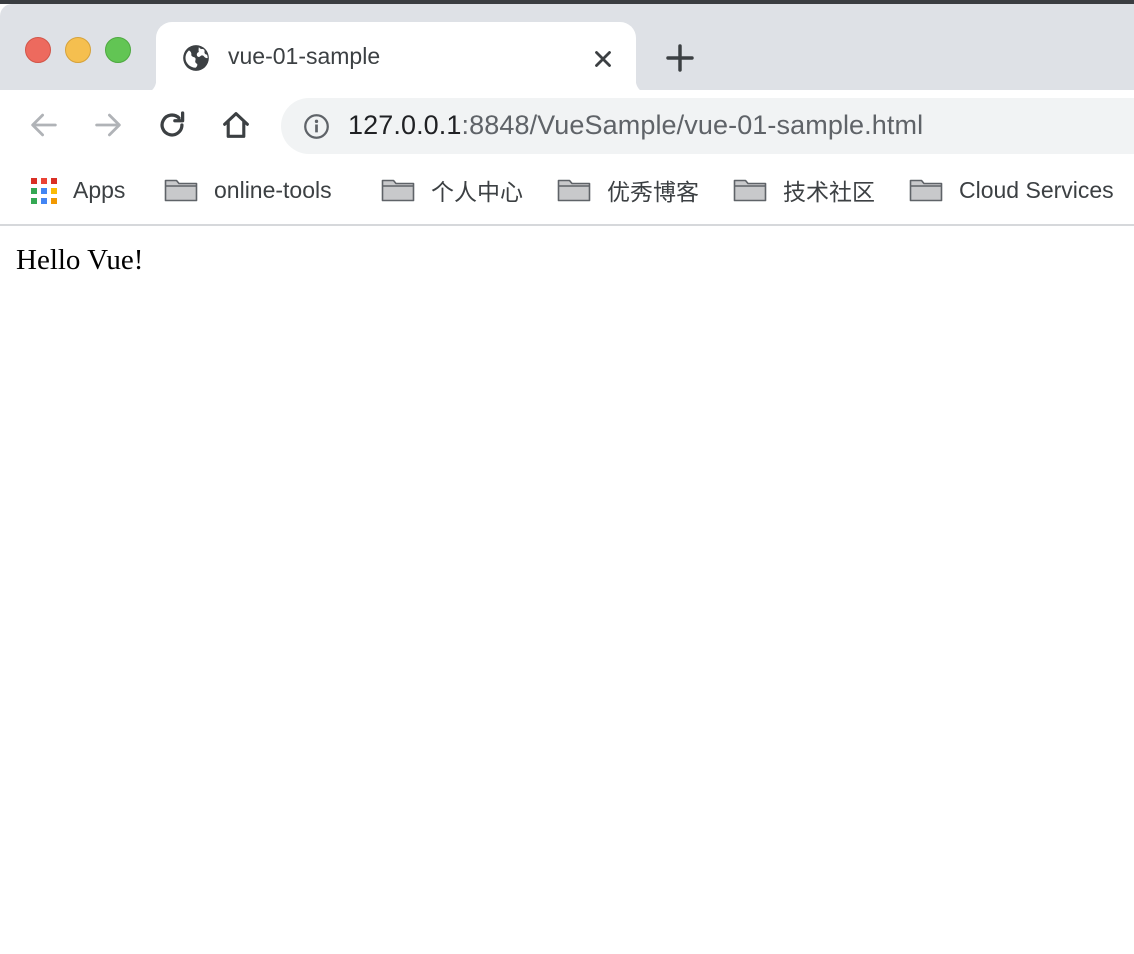 This screenshot has width=1134, height=954. I want to click on arrow-left-icon, so click(44, 125).